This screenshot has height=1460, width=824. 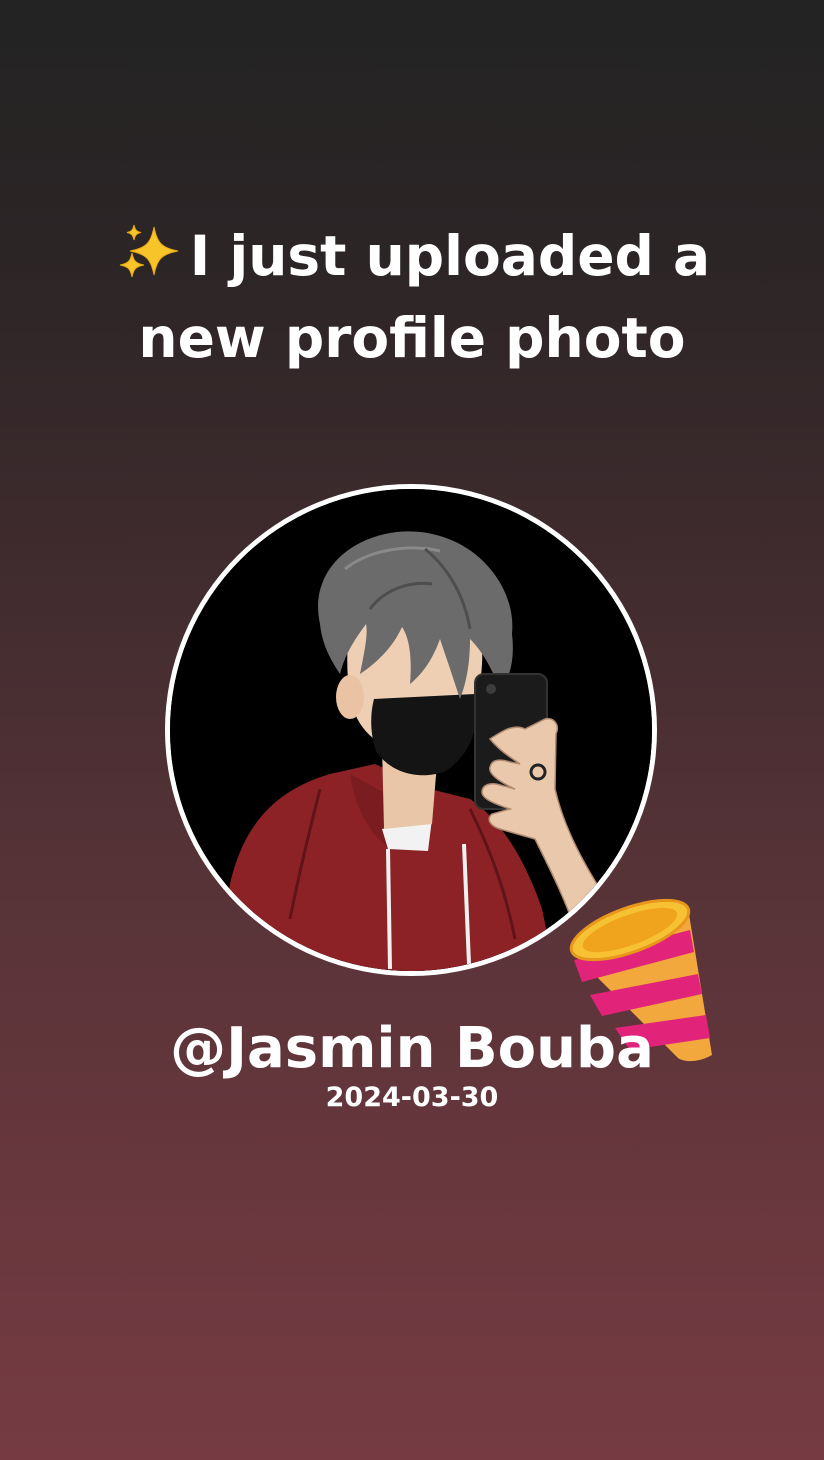 I want to click on announcement-headline: I just uploaded a new profile photo, so click(x=412, y=297).